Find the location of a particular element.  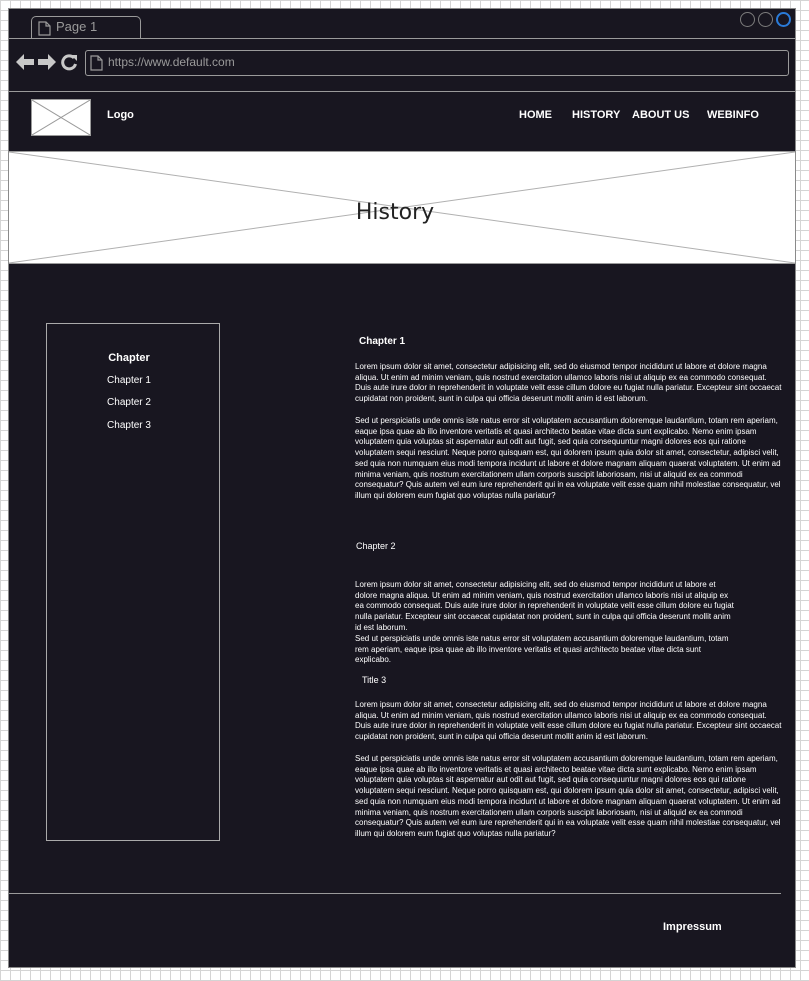

footer-divider is located at coordinates (395, 893).